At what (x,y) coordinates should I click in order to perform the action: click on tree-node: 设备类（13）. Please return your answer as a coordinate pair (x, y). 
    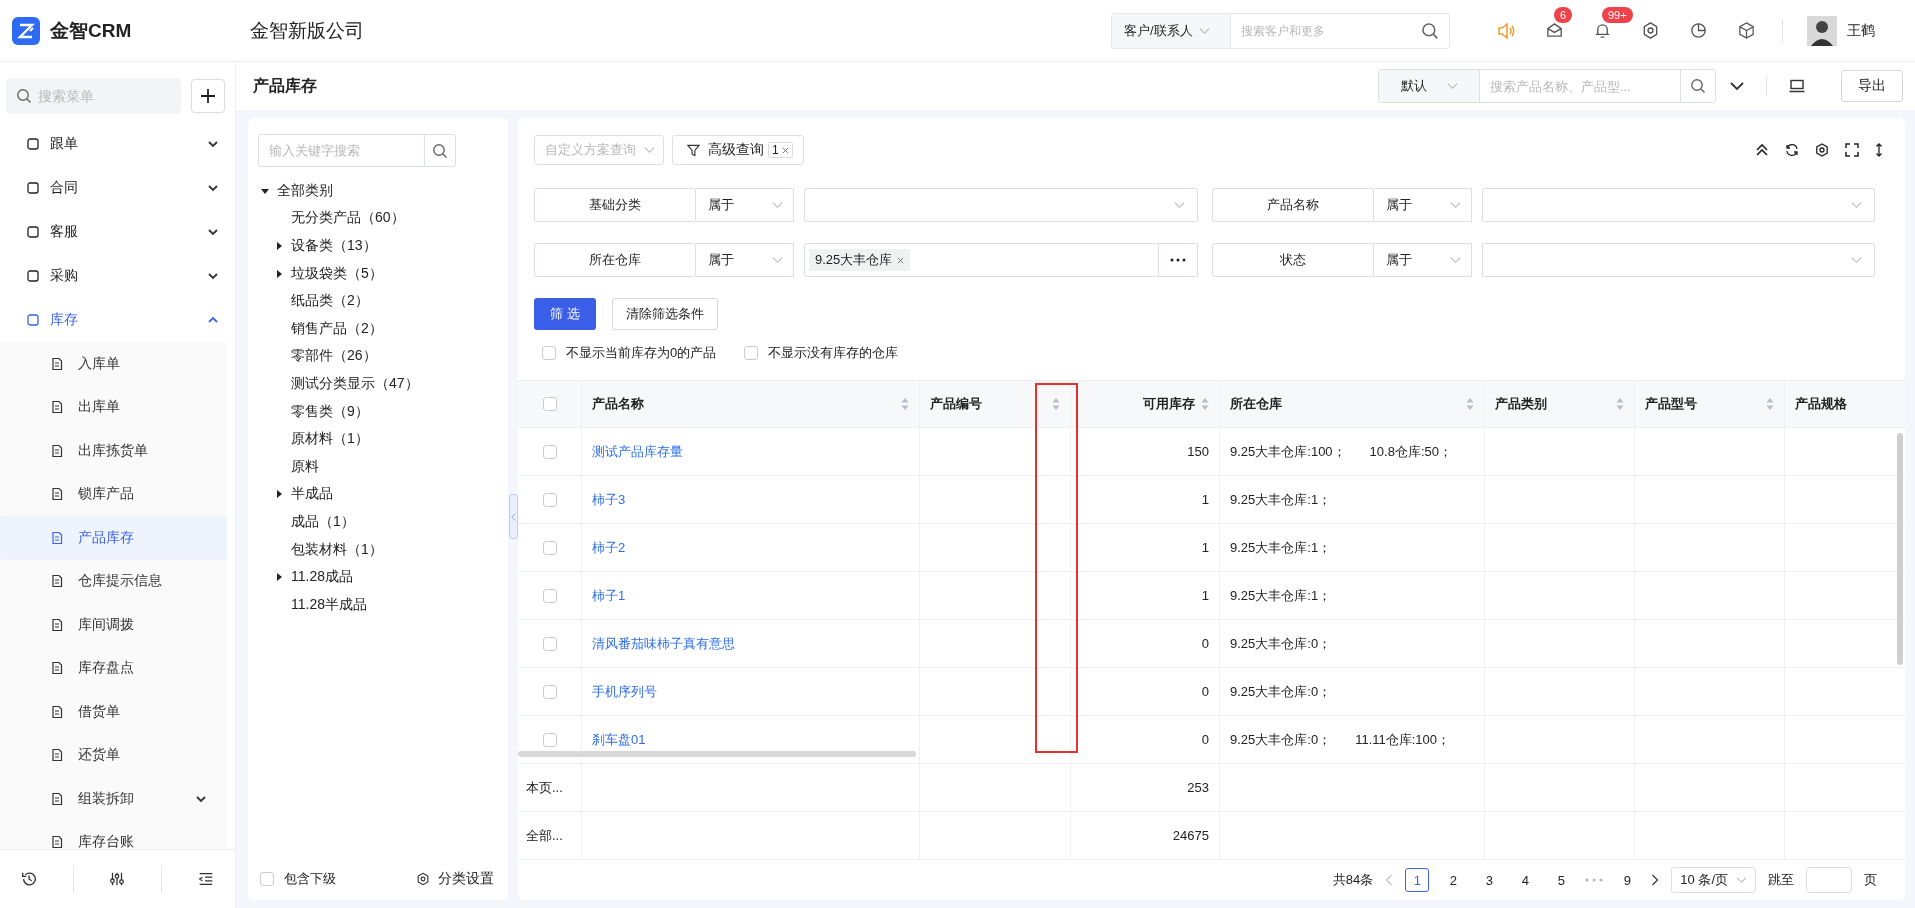
    Looking at the image, I should click on (378, 246).